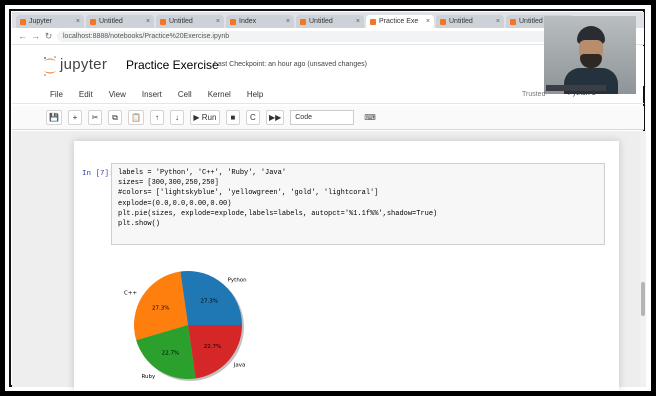 Image resolution: width=656 pixels, height=396 pixels. Describe the element at coordinates (156, 117) in the screenshot. I see `move-up-button: ↑` at that location.